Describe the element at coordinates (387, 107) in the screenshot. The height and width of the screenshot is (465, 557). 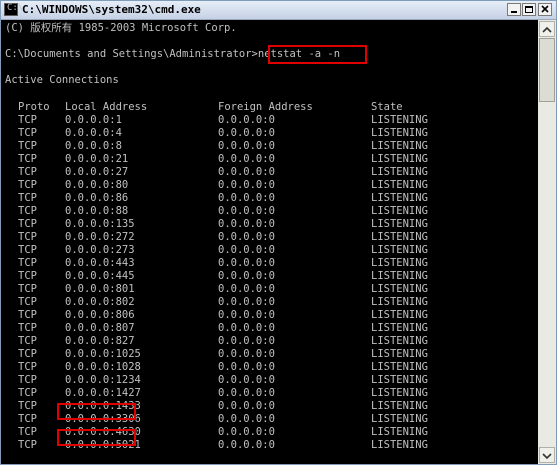
I see `header-state: State` at that location.